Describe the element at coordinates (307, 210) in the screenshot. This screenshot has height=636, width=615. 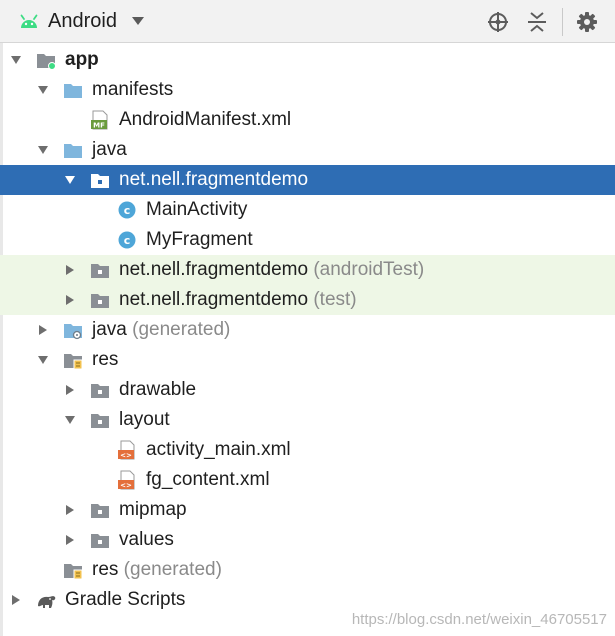
I see `tree-row-mainactivity: c MainActivity` at that location.